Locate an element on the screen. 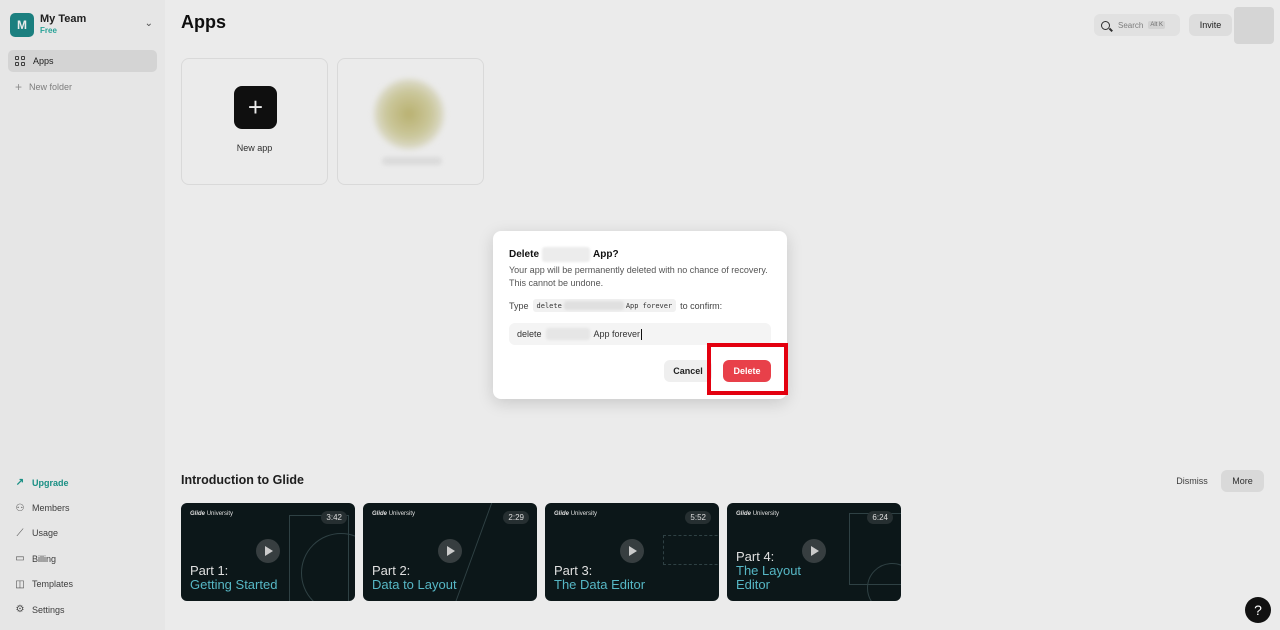 The image size is (1280, 630). text-caret is located at coordinates (642, 334).